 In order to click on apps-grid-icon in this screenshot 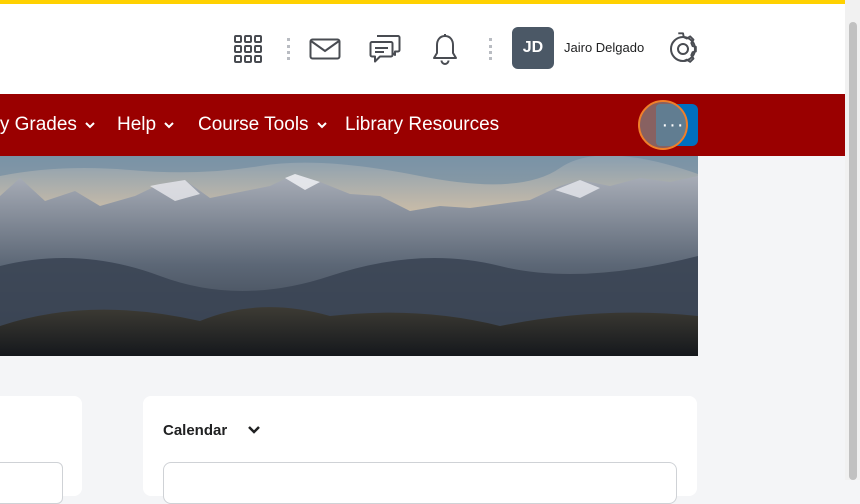, I will do `click(248, 49)`.